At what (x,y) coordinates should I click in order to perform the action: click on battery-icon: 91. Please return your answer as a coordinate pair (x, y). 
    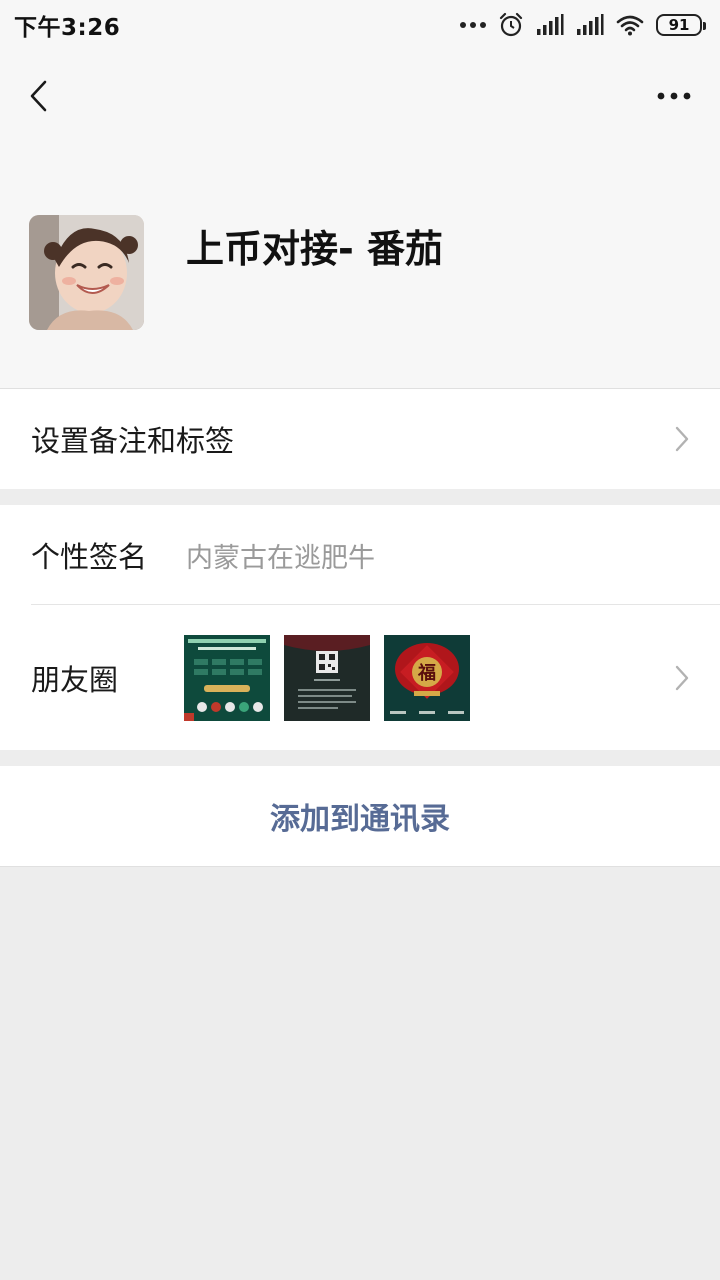
    Looking at the image, I should click on (681, 25).